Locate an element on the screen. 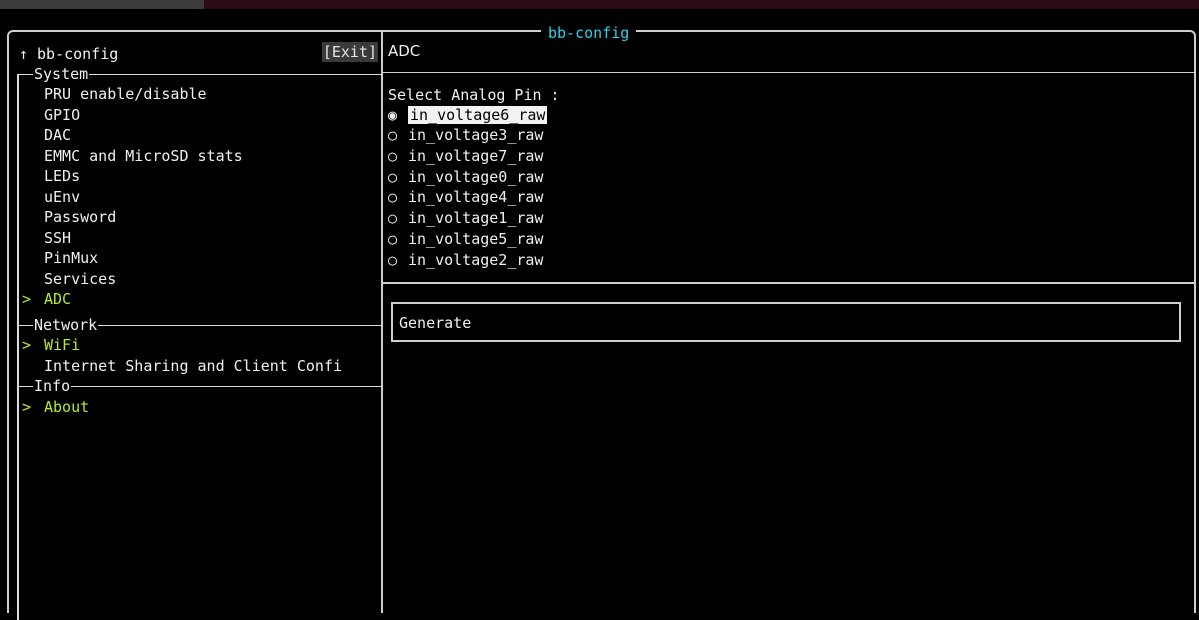 The width and height of the screenshot is (1199, 620). sidebar-item-uenv: uEnv is located at coordinates (202, 197).